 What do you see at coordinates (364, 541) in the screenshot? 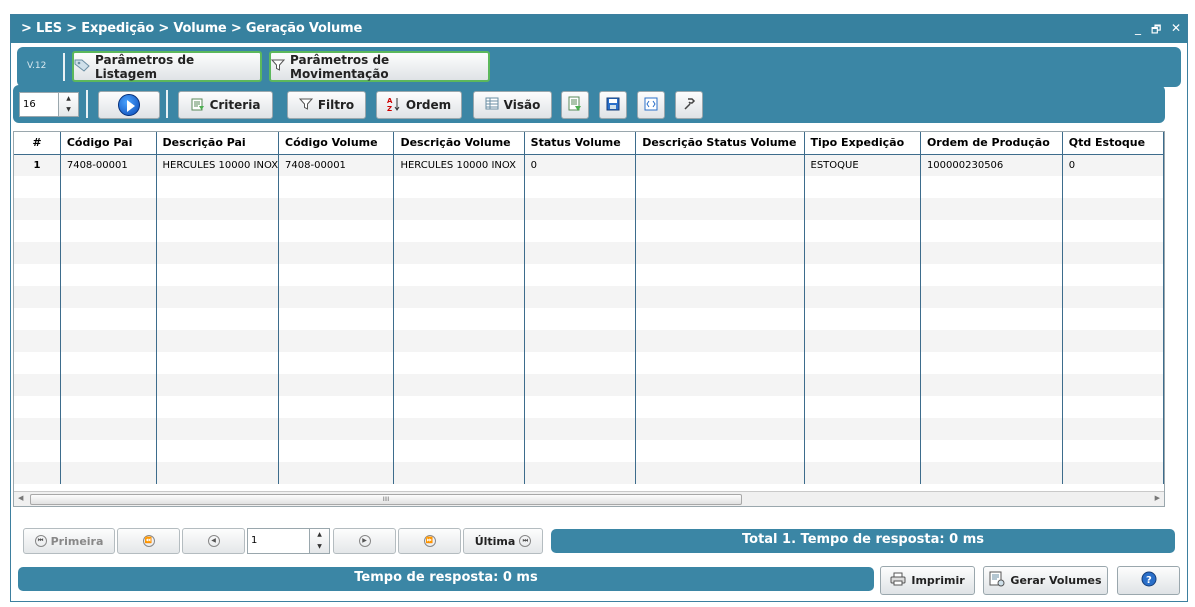
I see `next-page-button: ▶` at bounding box center [364, 541].